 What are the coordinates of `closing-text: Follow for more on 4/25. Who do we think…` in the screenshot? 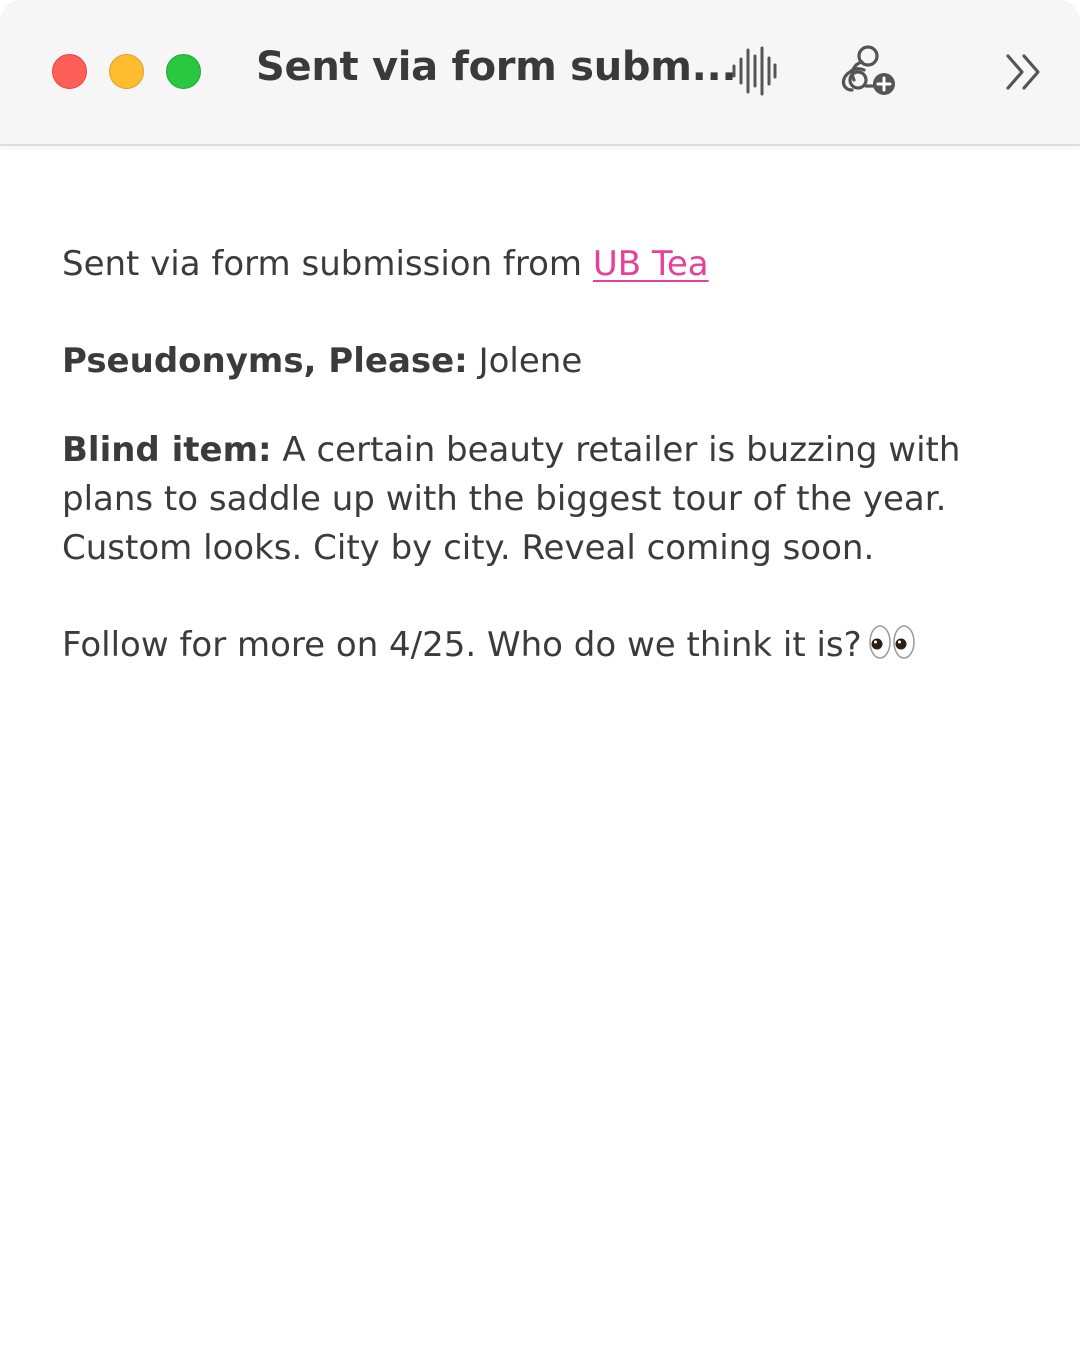 It's located at (462, 645).